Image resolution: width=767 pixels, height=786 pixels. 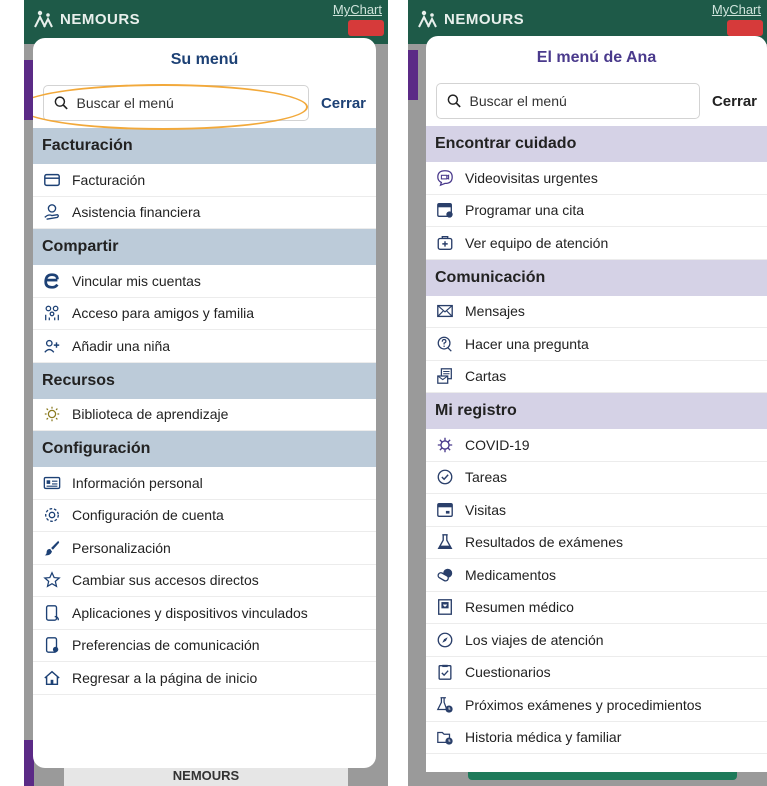 I want to click on menu-item-label: Añadir una niña, so click(x=121, y=345).